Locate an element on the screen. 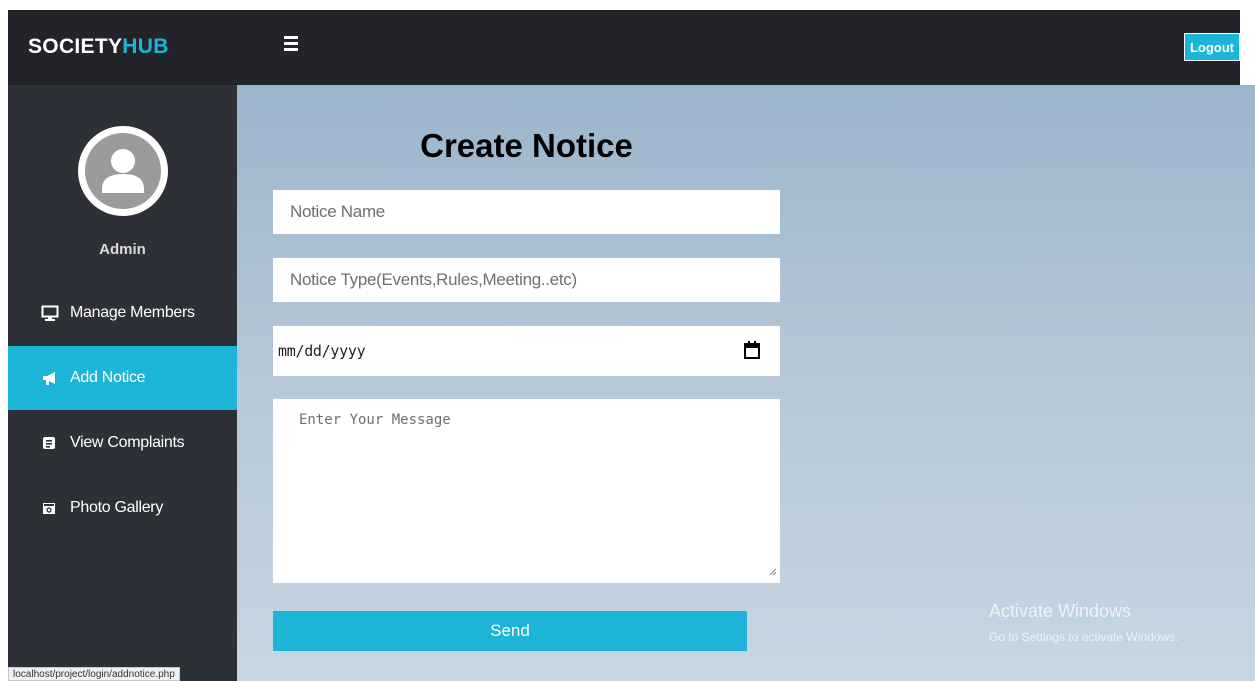  resize-handle-icon is located at coordinates (773, 572).